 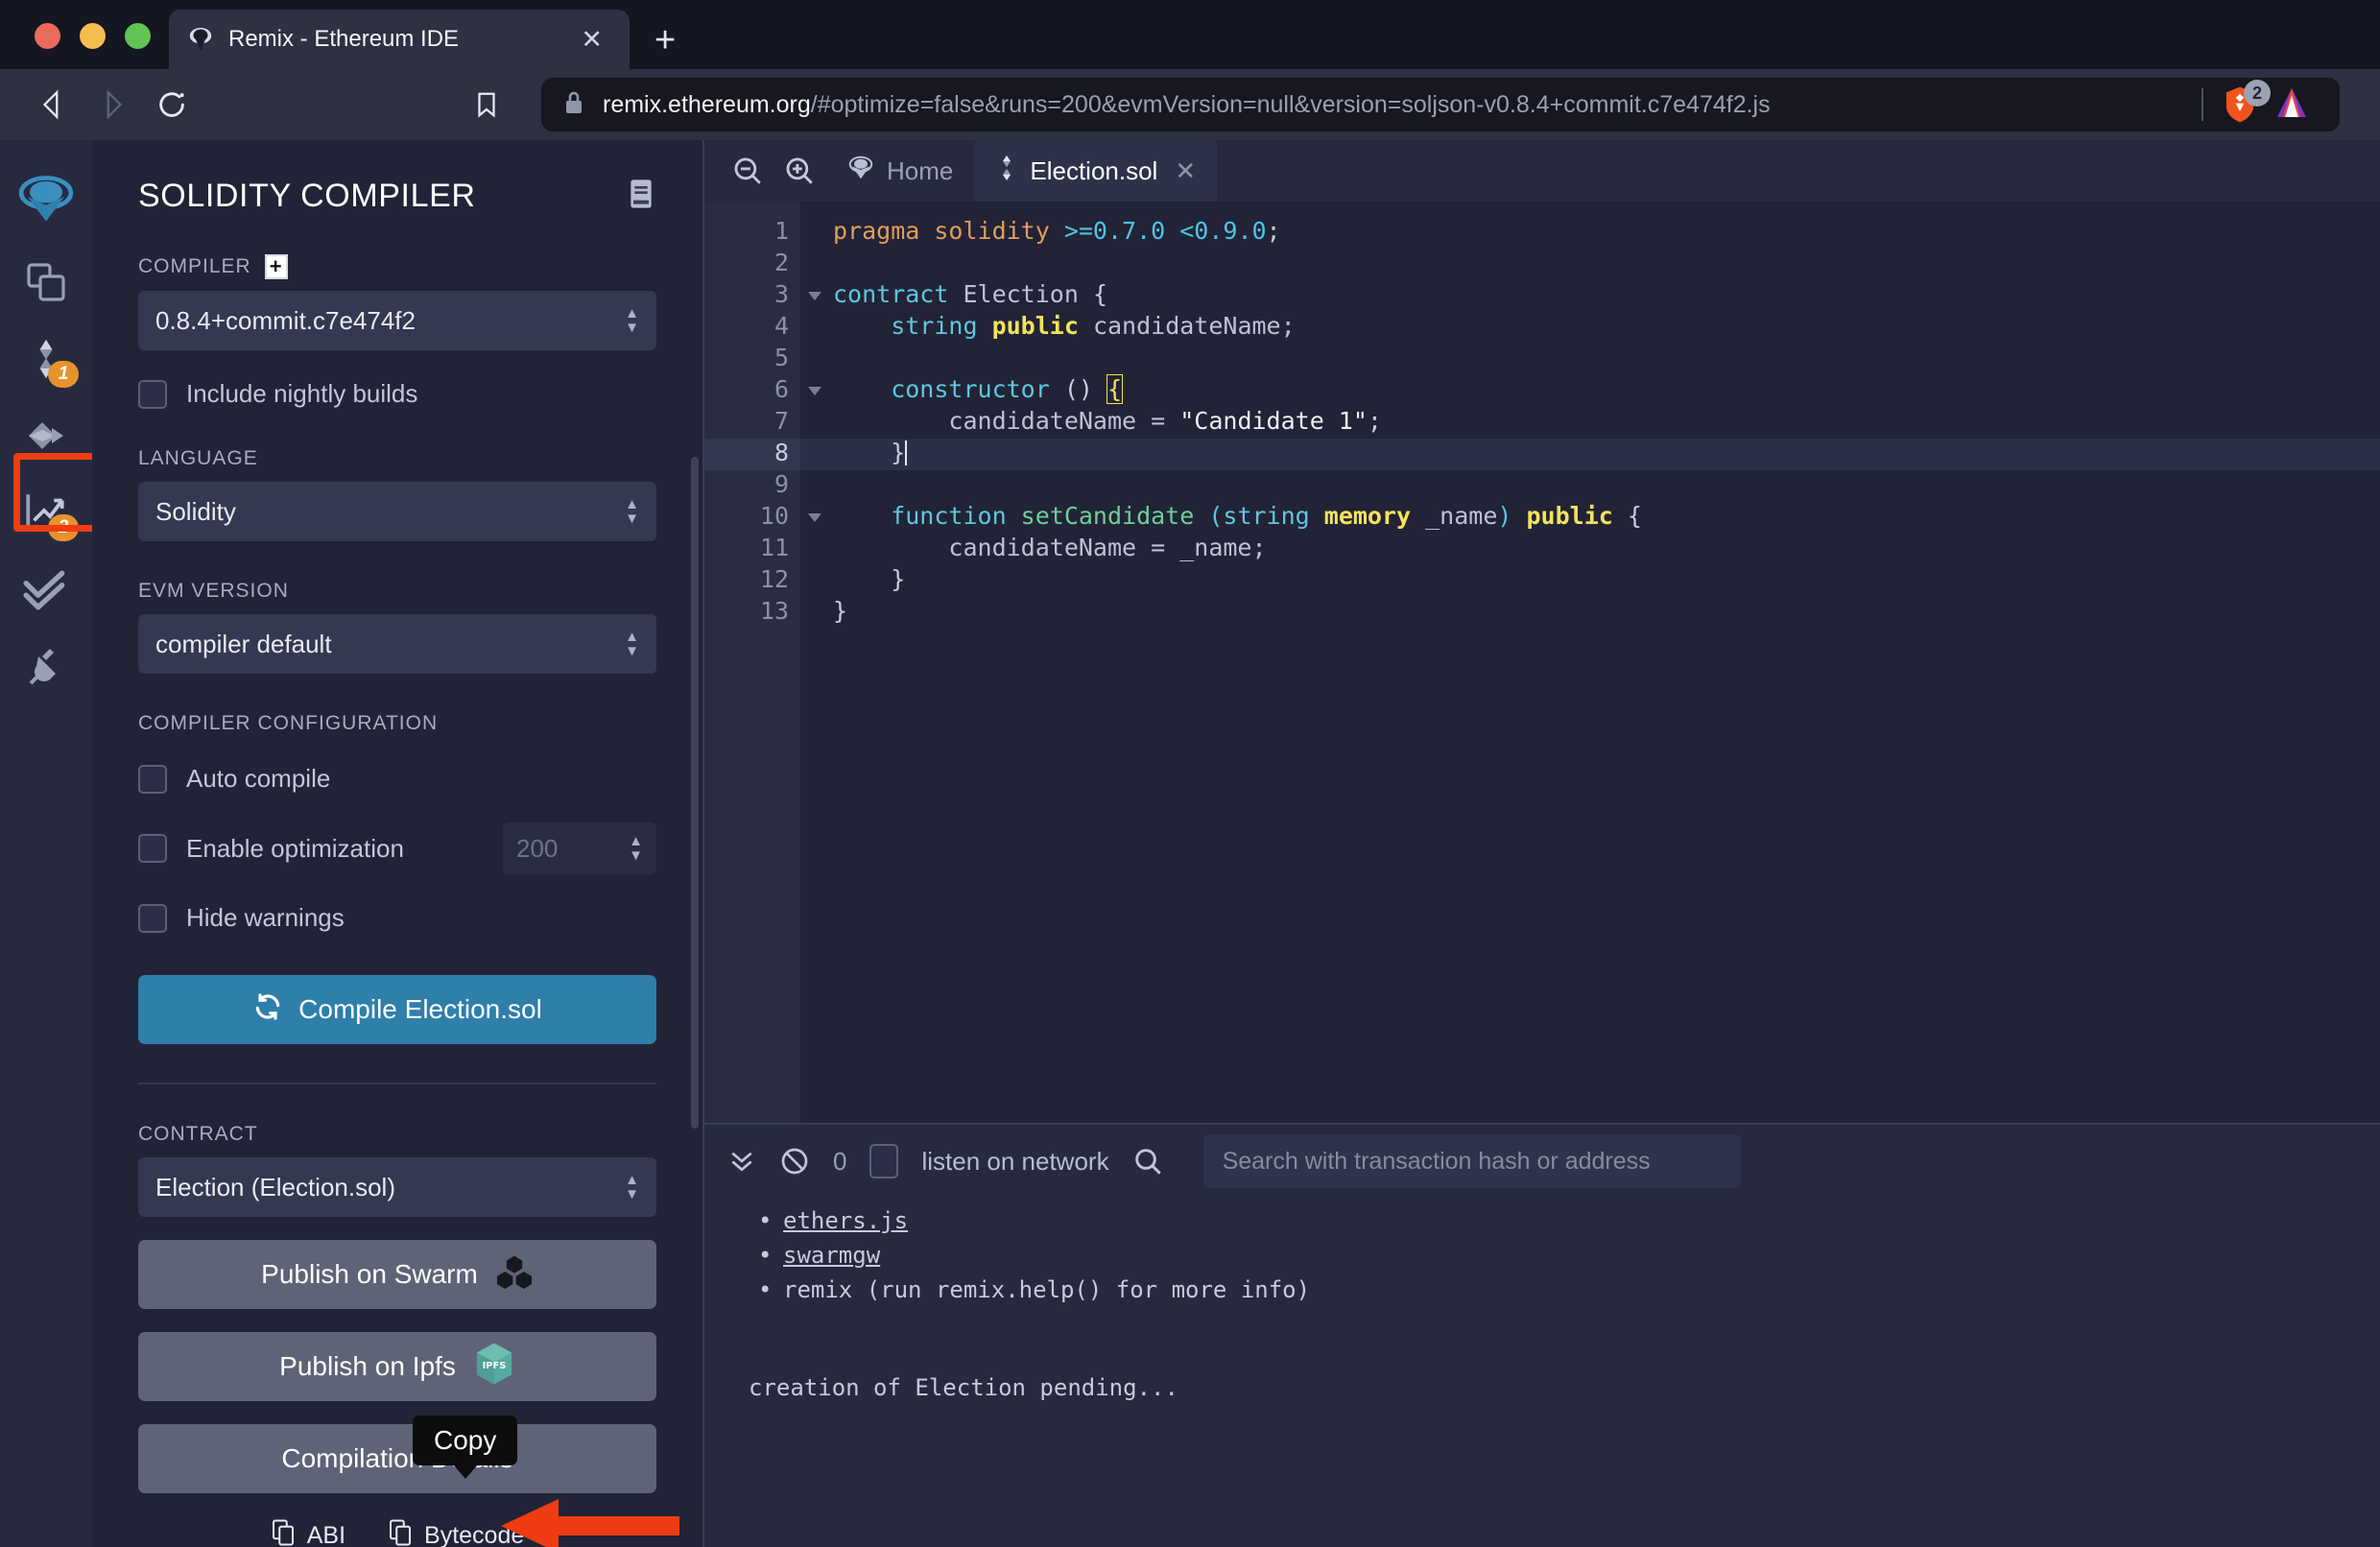 What do you see at coordinates (46, 438) in the screenshot?
I see `sidebar-item-deploy-run` at bounding box center [46, 438].